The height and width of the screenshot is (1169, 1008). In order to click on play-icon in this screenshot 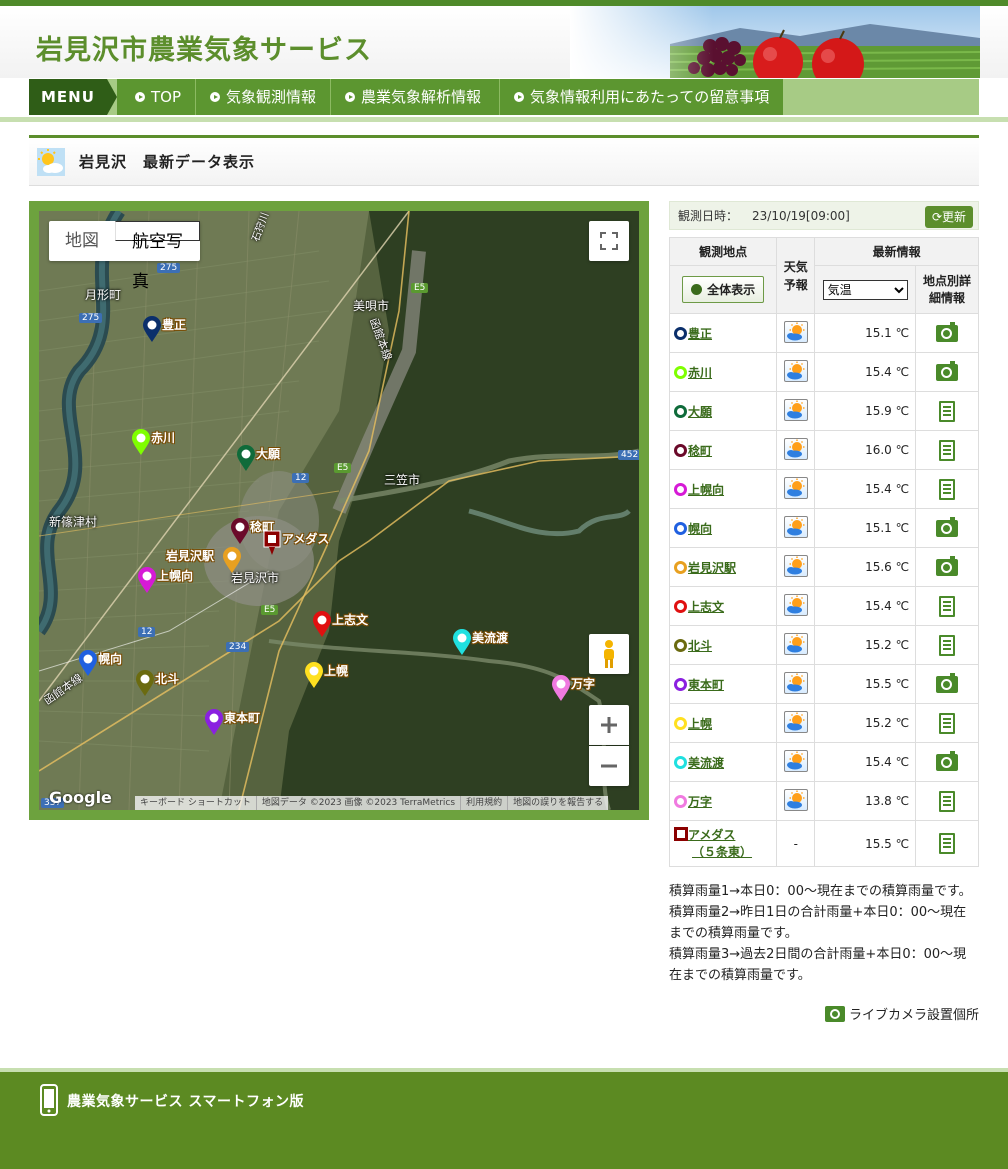, I will do `click(697, 289)`.